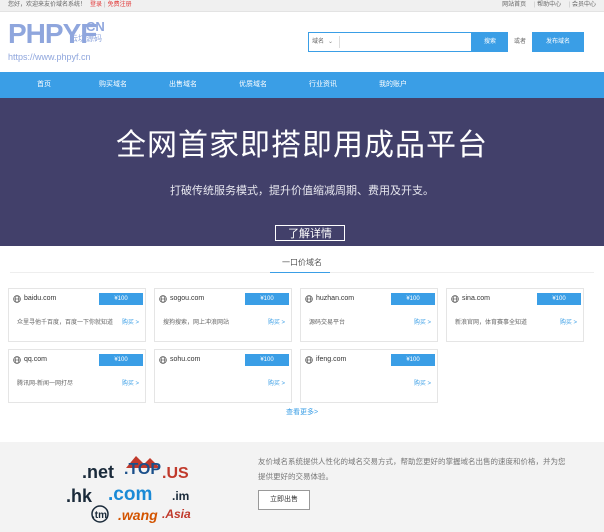 The image size is (604, 532). I want to click on nav-item-premium-domain: 优质域名, so click(253, 85).